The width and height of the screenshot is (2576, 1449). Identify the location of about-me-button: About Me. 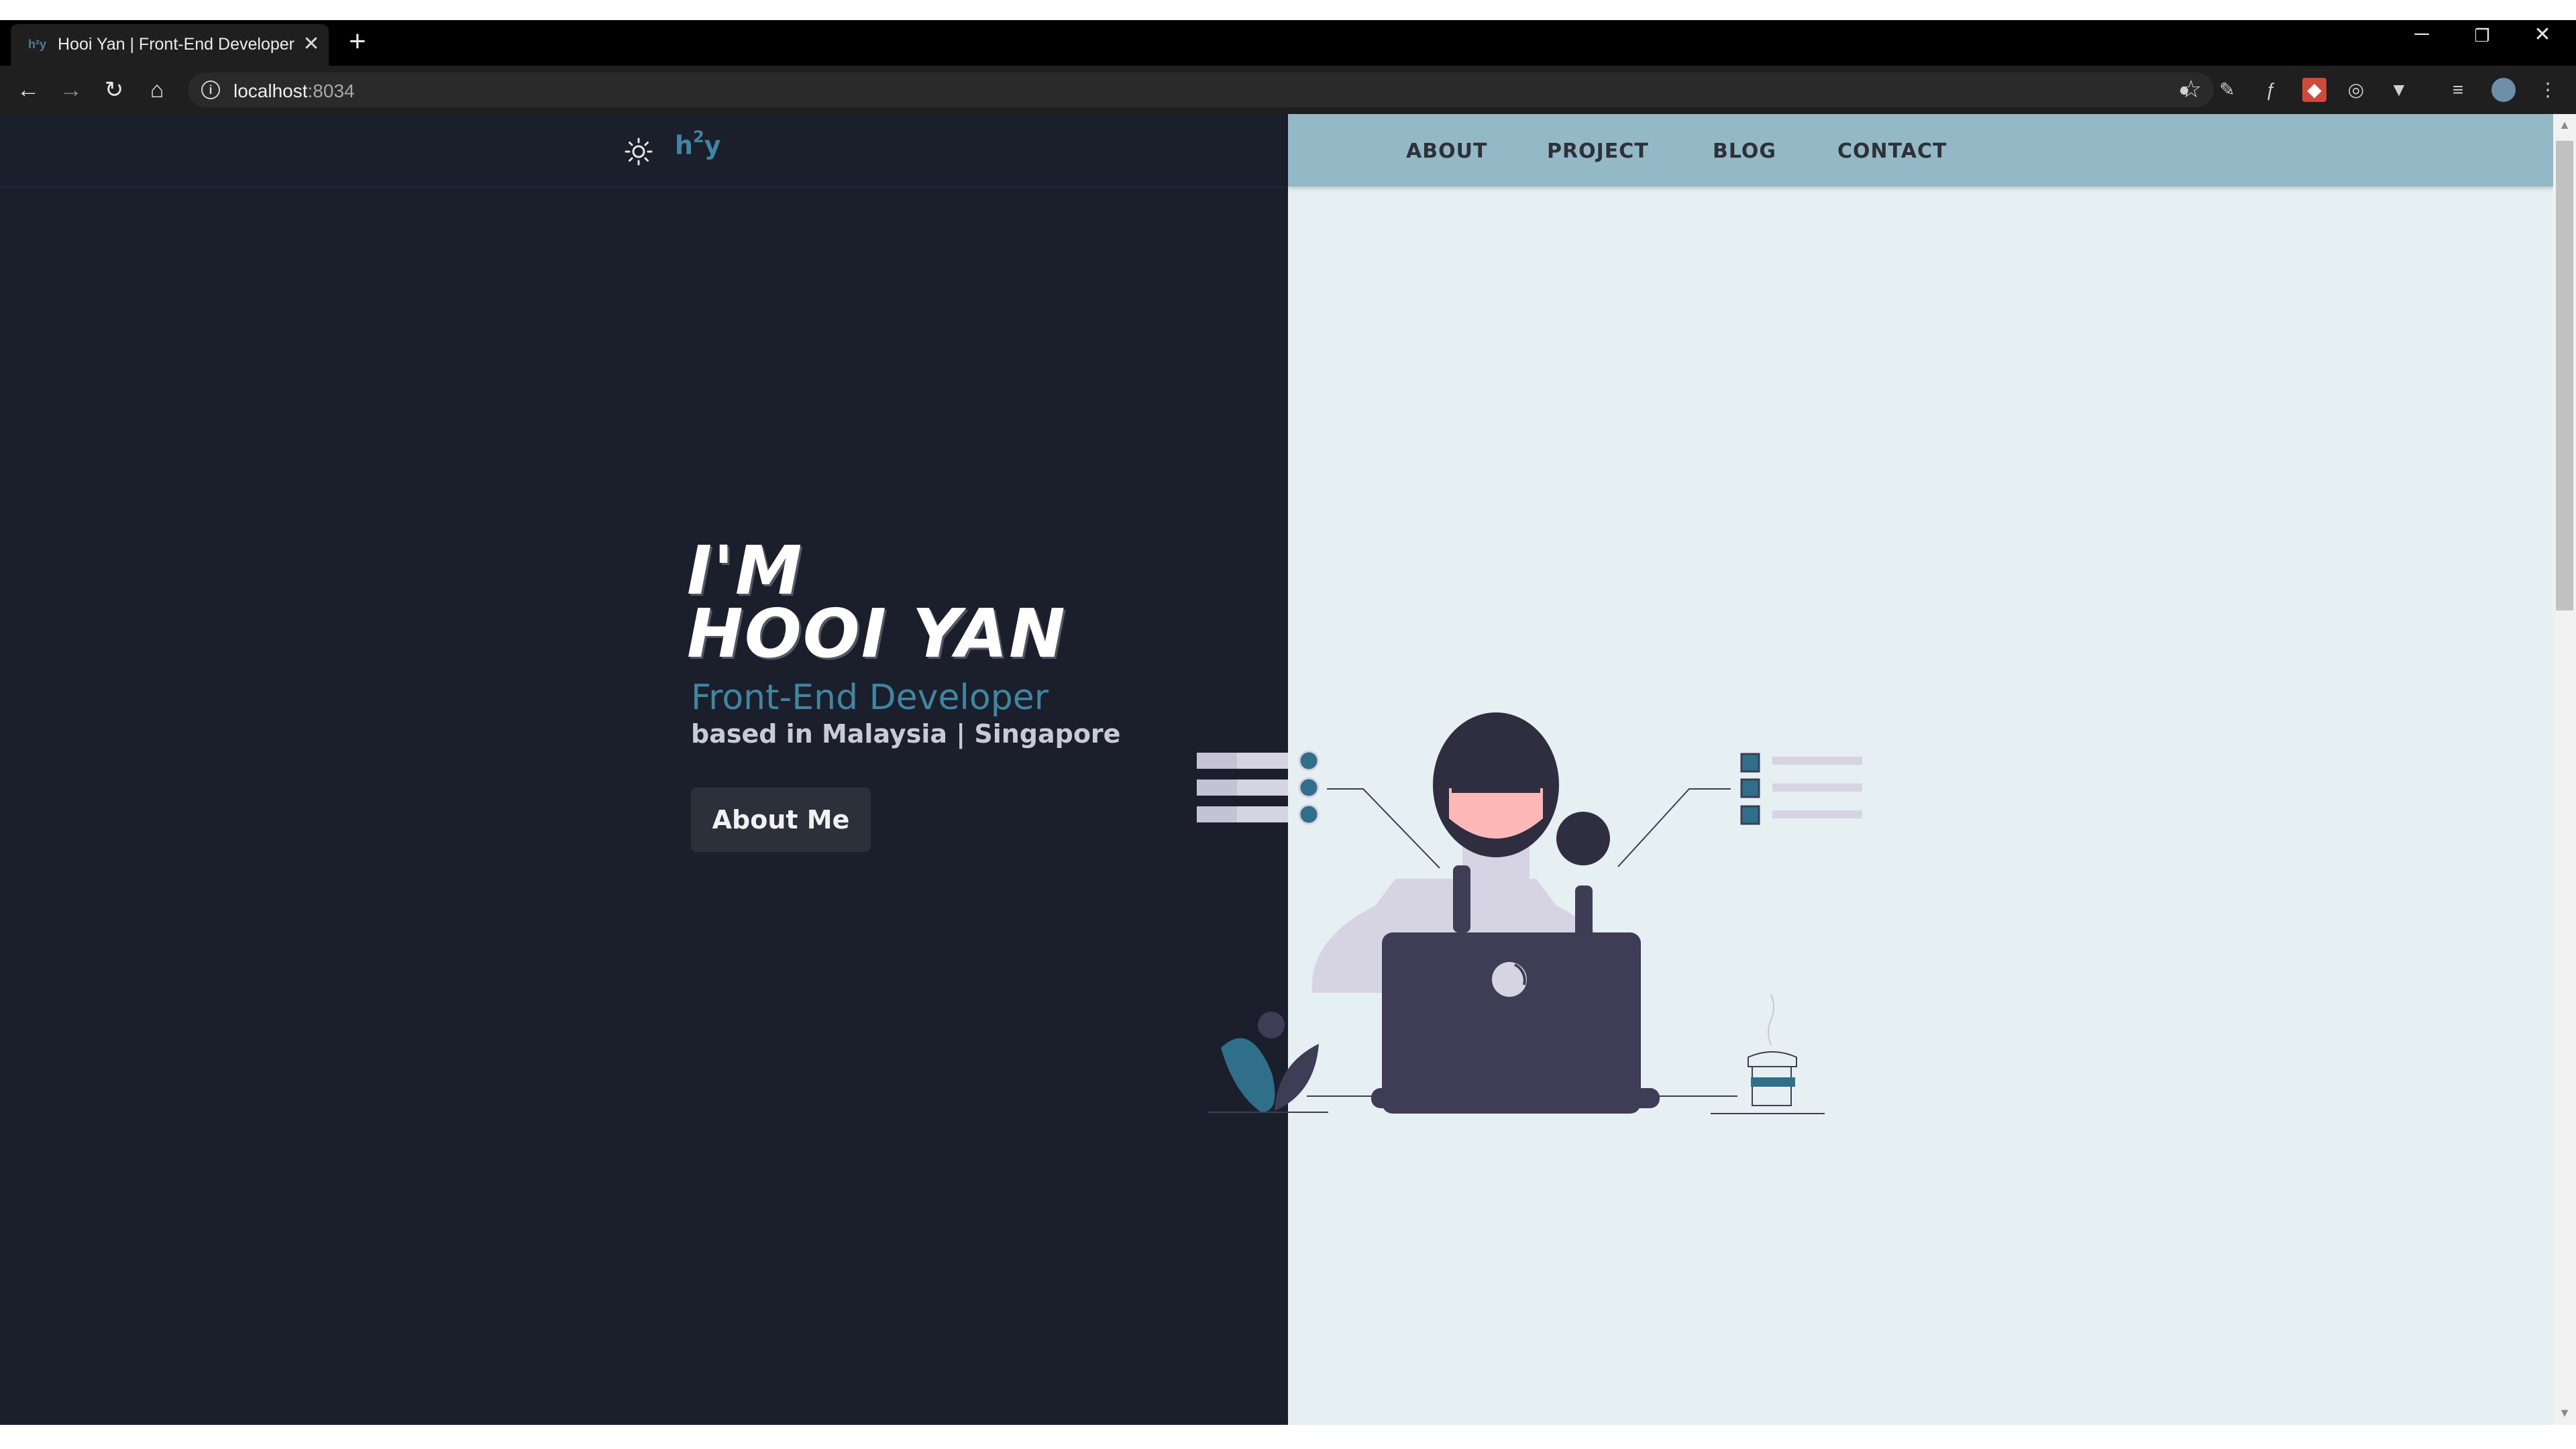
(781, 820).